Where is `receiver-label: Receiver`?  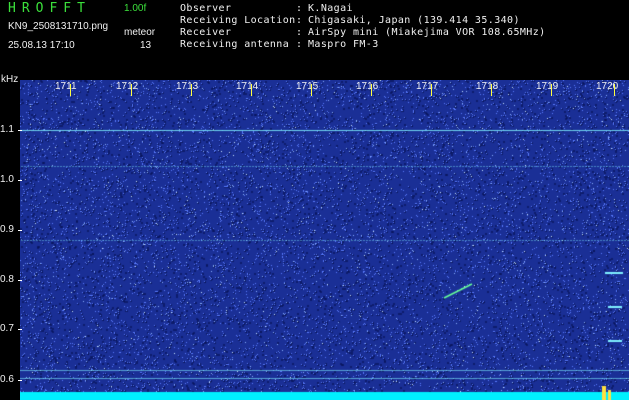
receiver-label: Receiver is located at coordinates (206, 32).